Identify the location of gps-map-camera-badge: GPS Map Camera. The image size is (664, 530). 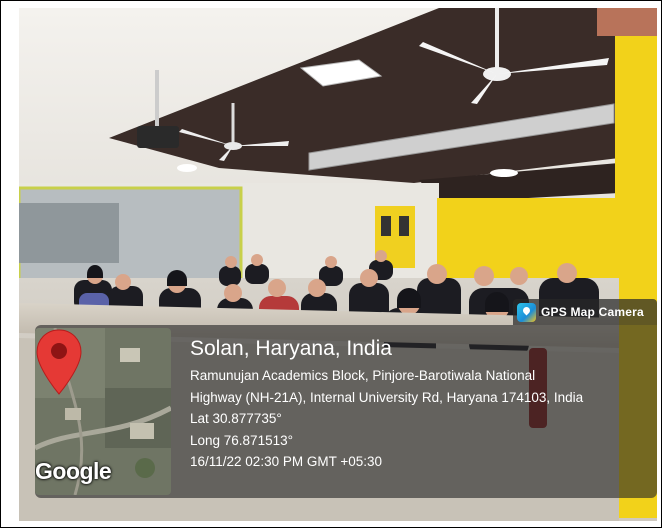
(585, 312).